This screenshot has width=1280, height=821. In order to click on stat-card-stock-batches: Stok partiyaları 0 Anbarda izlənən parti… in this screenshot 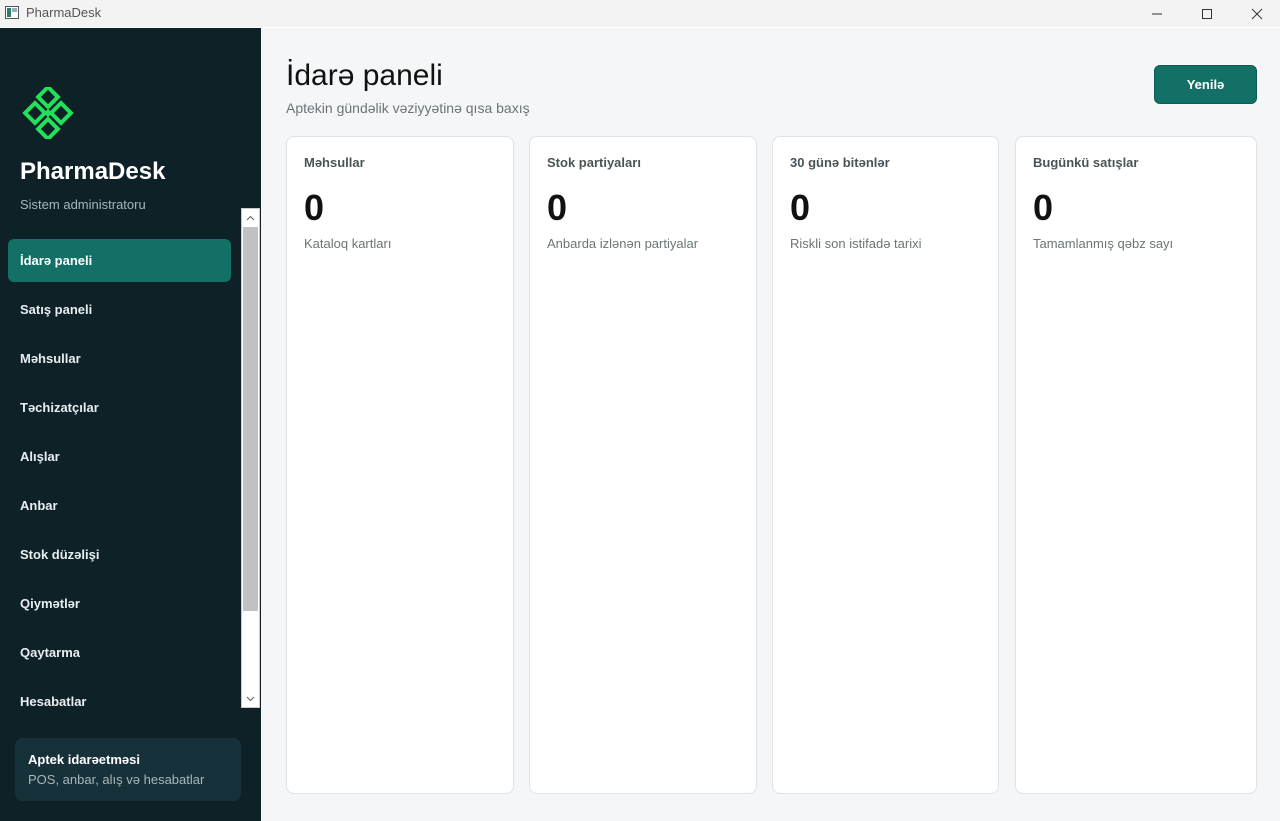, I will do `click(643, 465)`.